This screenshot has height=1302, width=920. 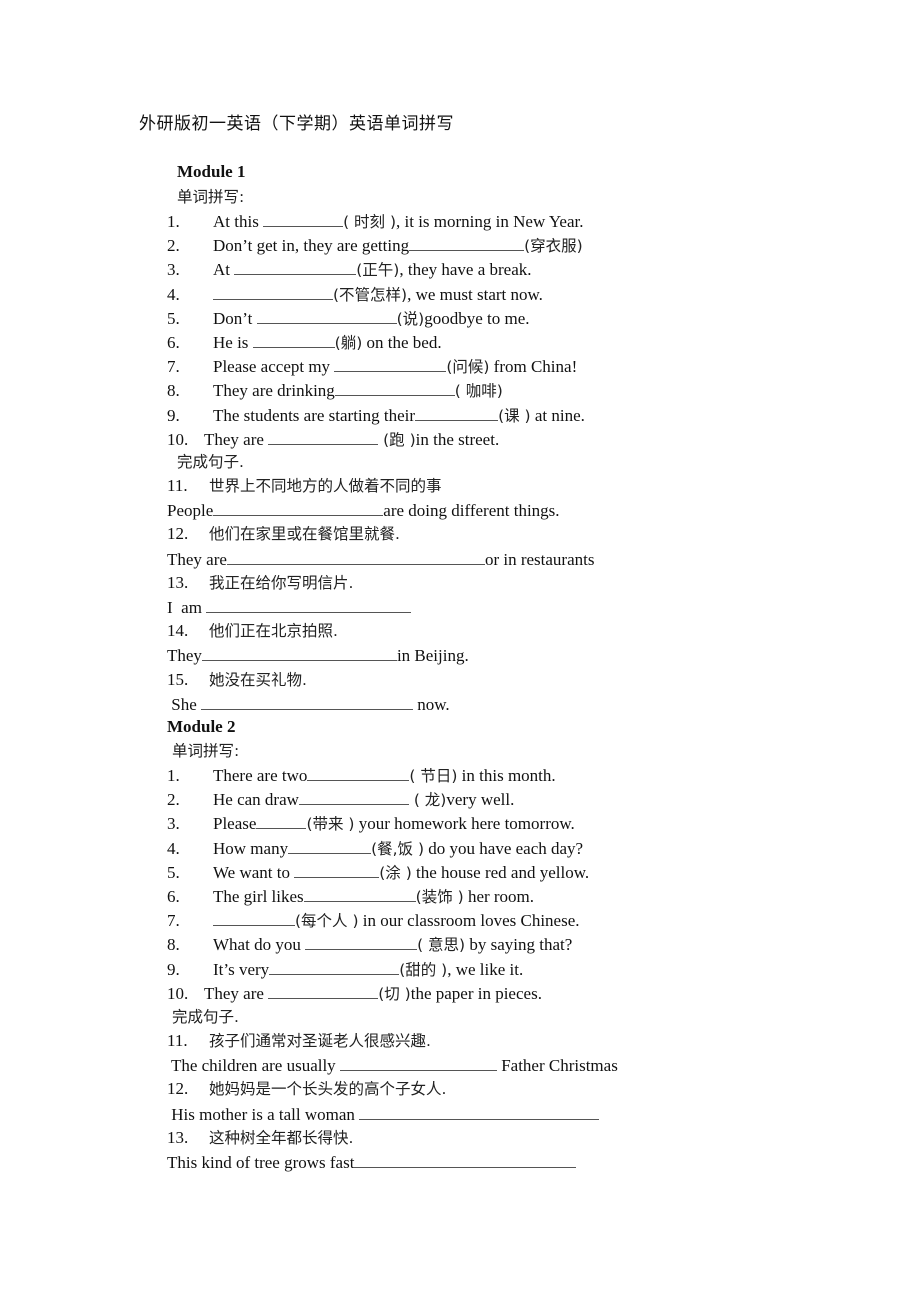 I want to click on item-number: 13., so click(x=178, y=1137).